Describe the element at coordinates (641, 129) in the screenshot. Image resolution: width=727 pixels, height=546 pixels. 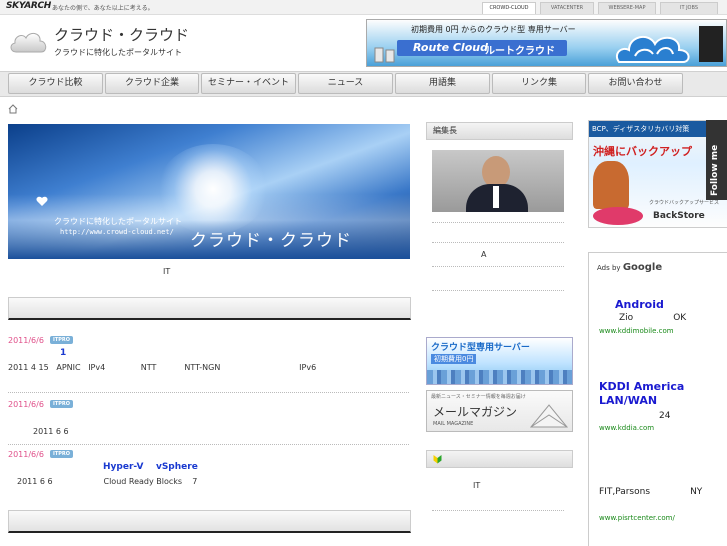
I see `backstore-line1: BCP、ディザスタリカバリ対策` at that location.